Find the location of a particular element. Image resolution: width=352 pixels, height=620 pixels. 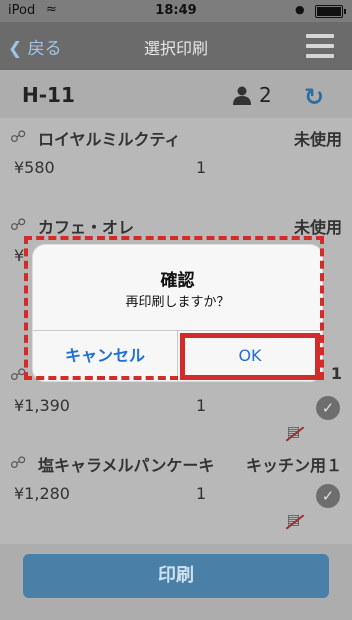

hamburger-menu-icon is located at coordinates (320, 46).